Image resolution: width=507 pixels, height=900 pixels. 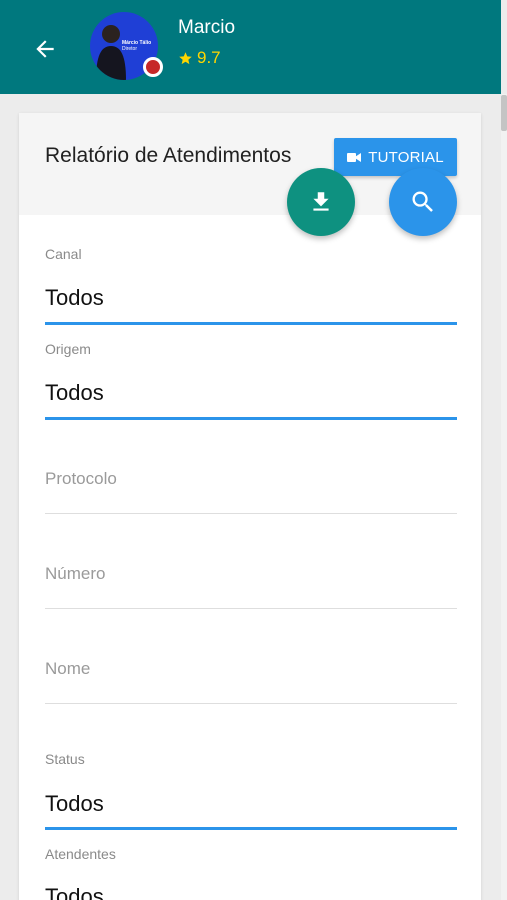 What do you see at coordinates (251, 490) in the screenshot?
I see `protocolo-input: Protocolo` at bounding box center [251, 490].